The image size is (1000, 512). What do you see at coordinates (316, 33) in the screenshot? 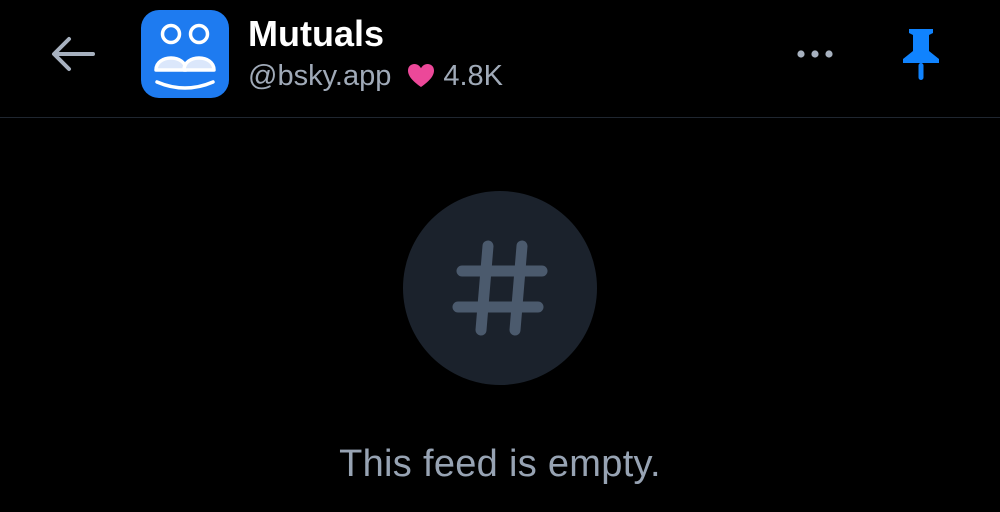
I see `feed-title: Mutuals` at bounding box center [316, 33].